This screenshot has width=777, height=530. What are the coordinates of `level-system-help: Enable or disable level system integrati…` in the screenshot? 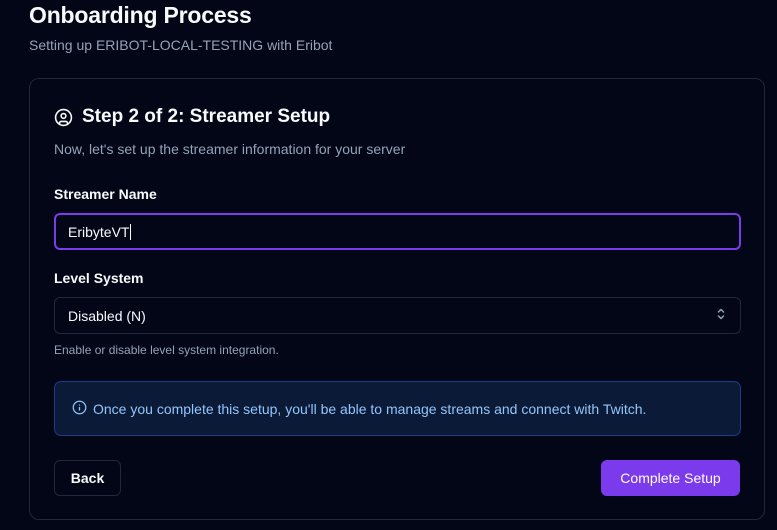 It's located at (166, 350).